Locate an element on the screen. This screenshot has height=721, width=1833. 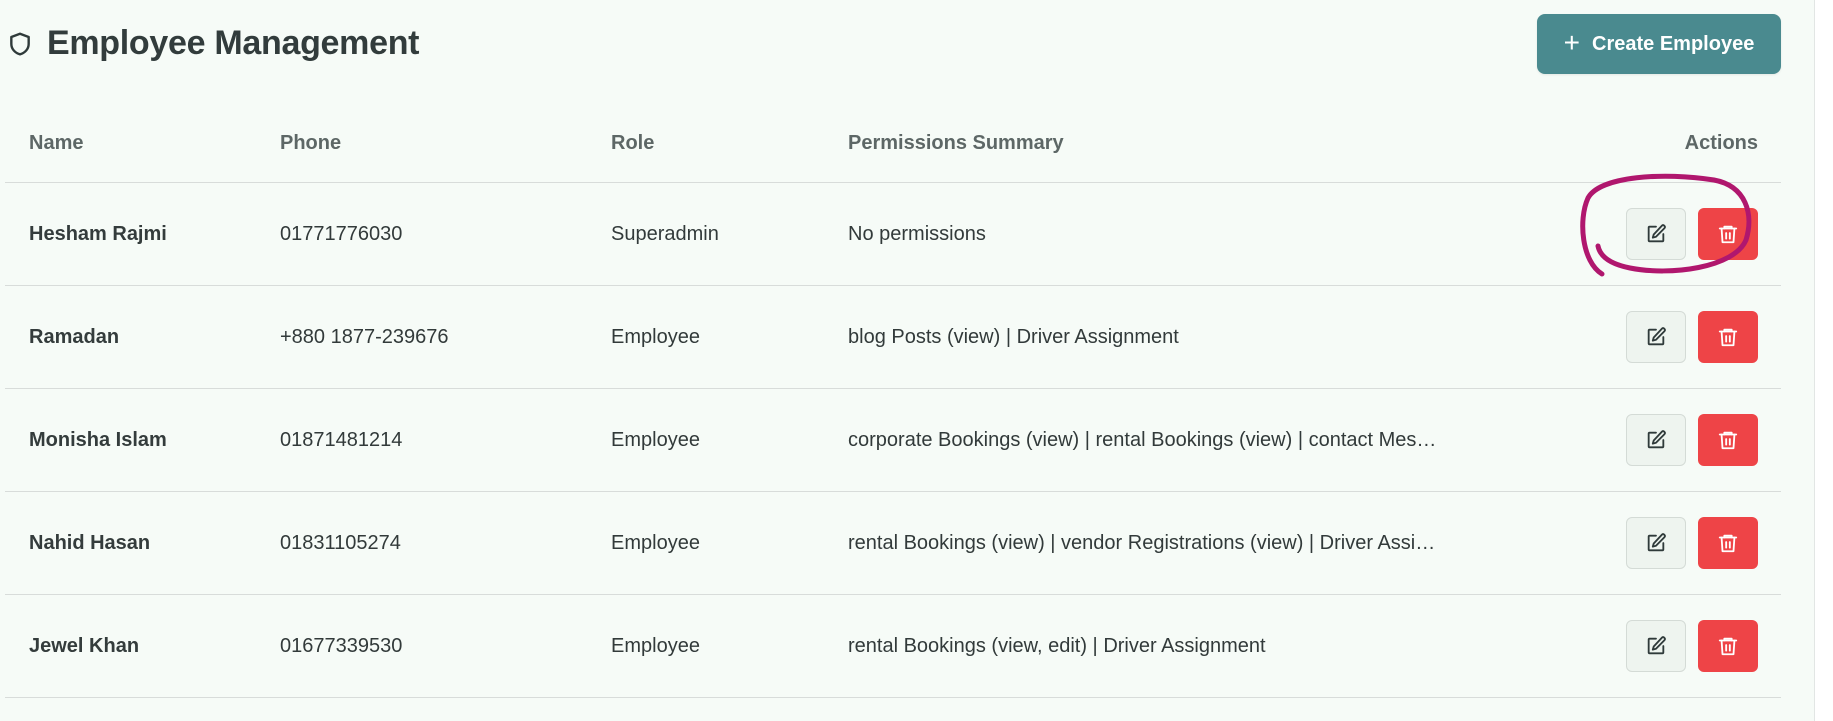
page-header: Employee Management + Create Employee is located at coordinates (890, 46).